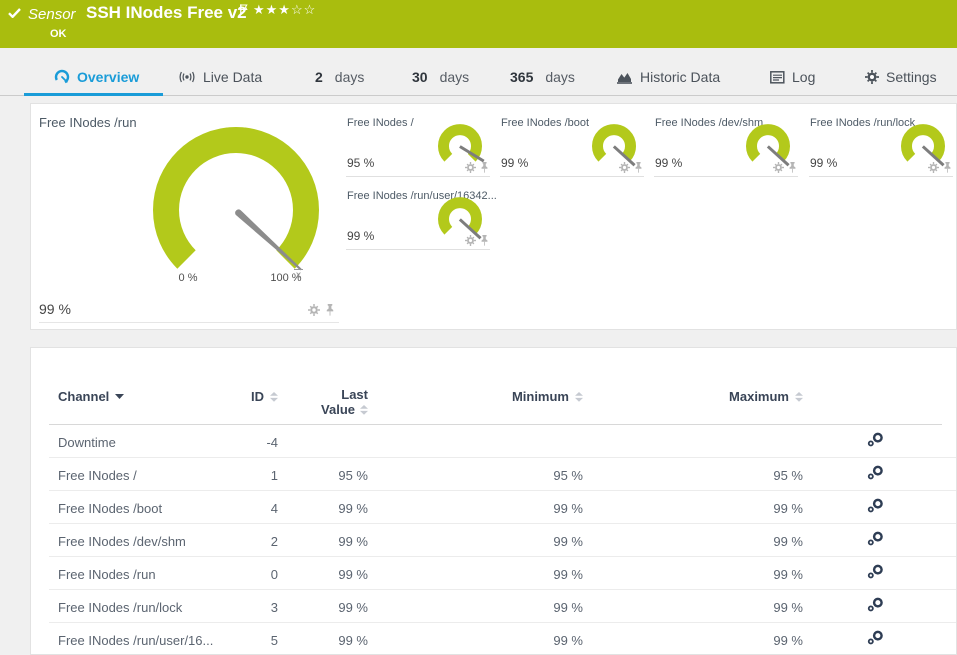  What do you see at coordinates (88, 122) in the screenshot?
I see `gauge-title: Free INodes /run` at bounding box center [88, 122].